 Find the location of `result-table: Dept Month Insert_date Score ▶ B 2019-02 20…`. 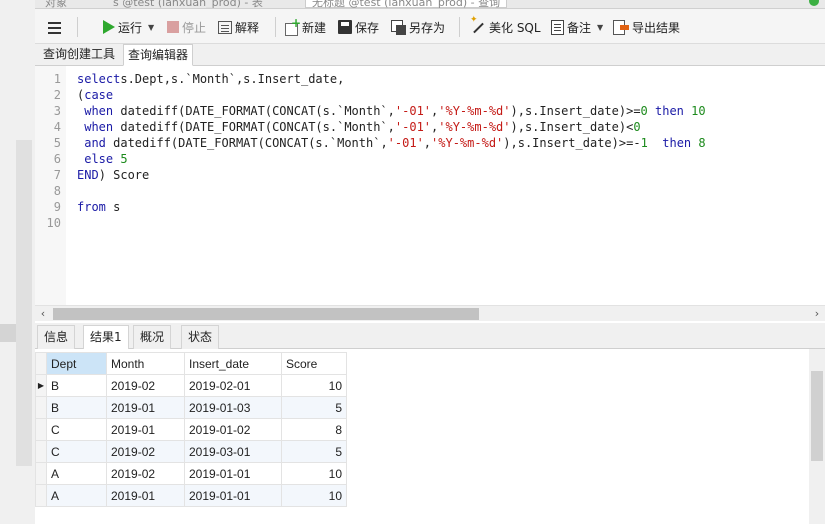

result-table: Dept Month Insert_date Score ▶ B 2019-02 20… is located at coordinates (191, 429).